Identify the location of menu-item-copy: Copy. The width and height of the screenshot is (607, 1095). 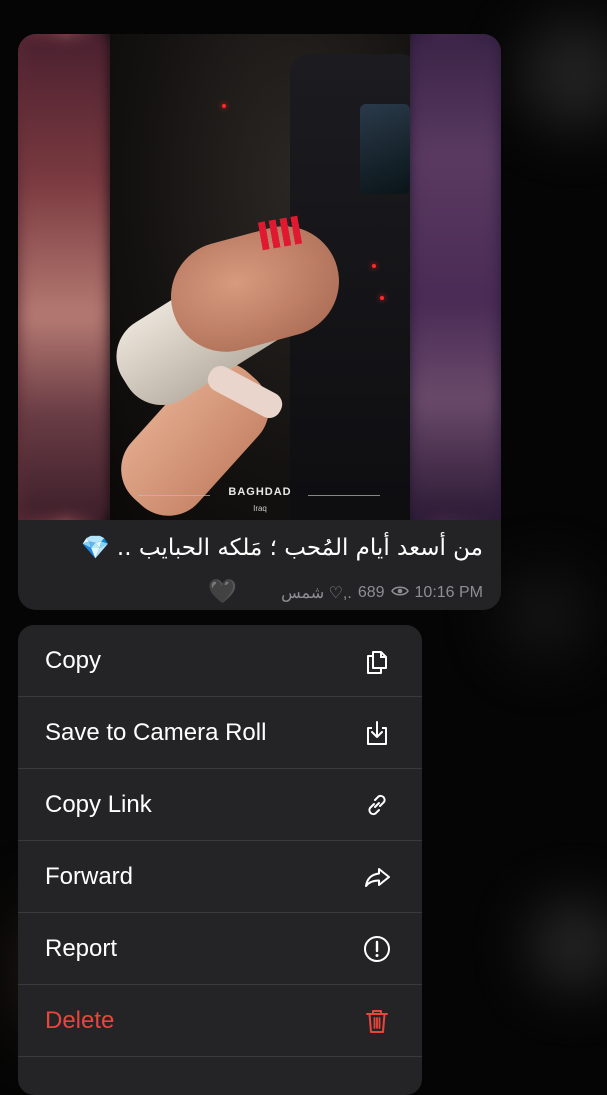
(220, 661).